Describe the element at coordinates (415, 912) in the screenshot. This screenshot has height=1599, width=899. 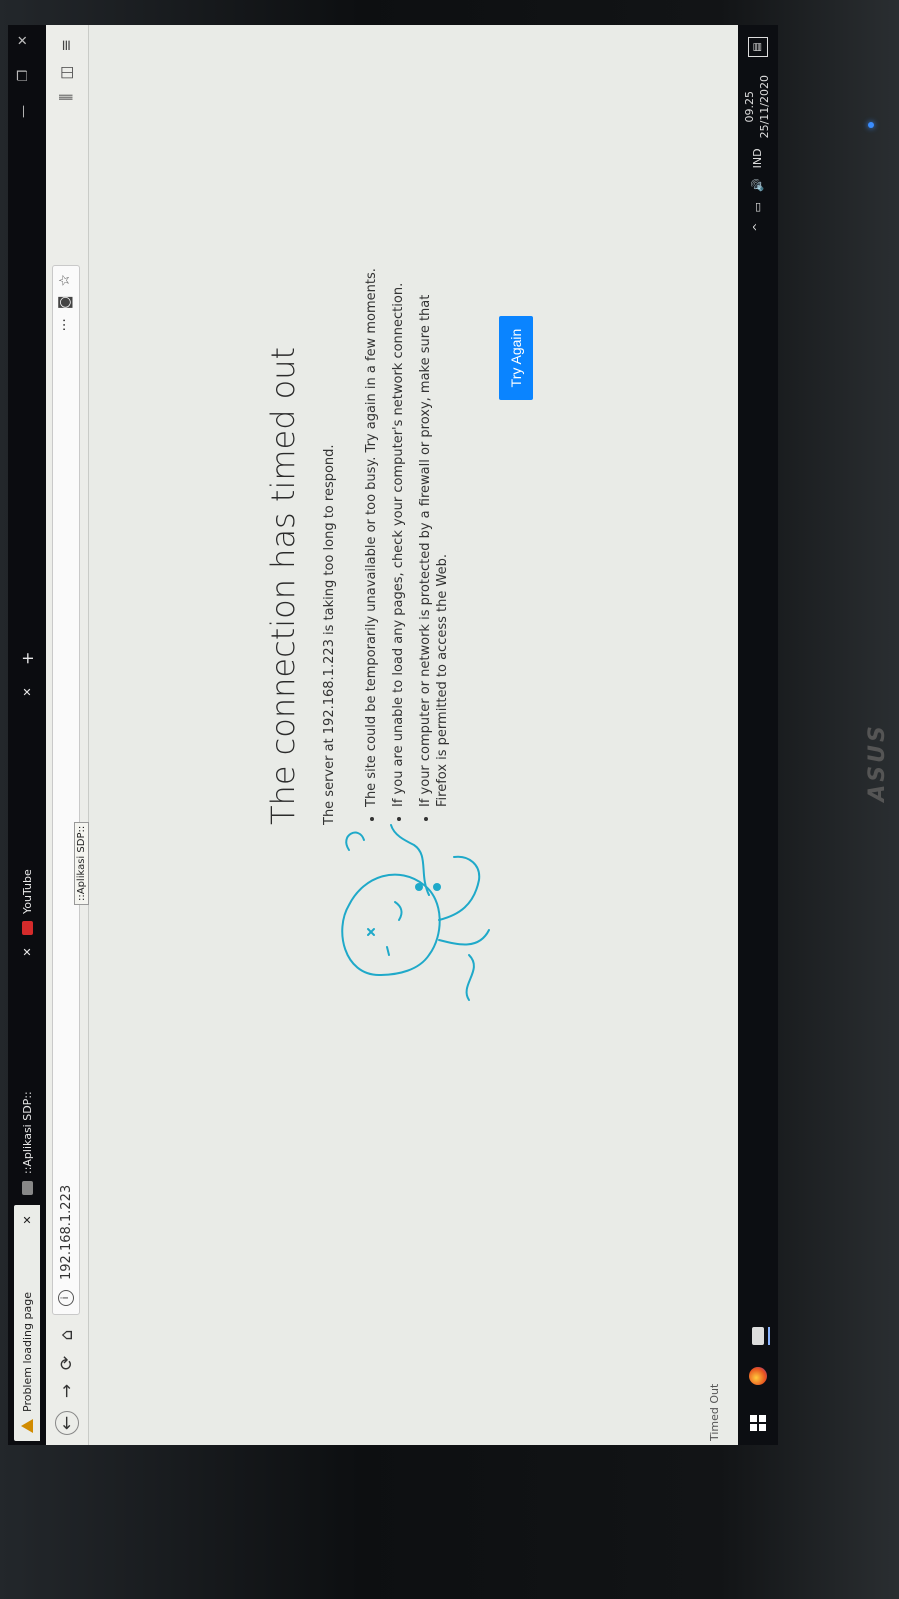
I see `dinosaur-illustration` at that location.